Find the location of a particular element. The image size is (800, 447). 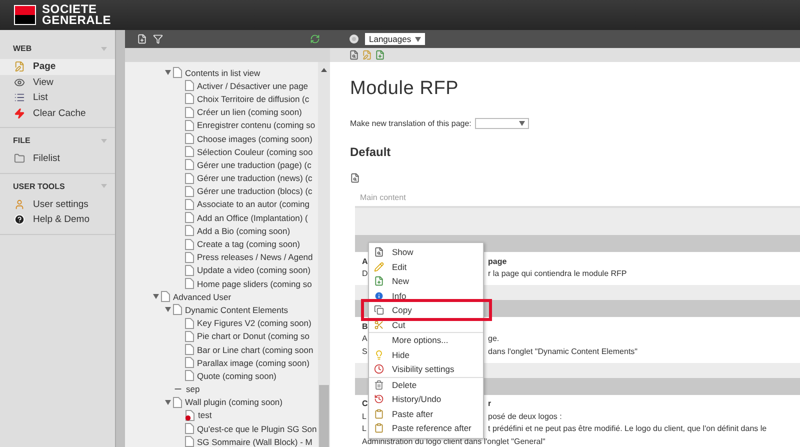

menu-item: Delete is located at coordinates (426, 384).